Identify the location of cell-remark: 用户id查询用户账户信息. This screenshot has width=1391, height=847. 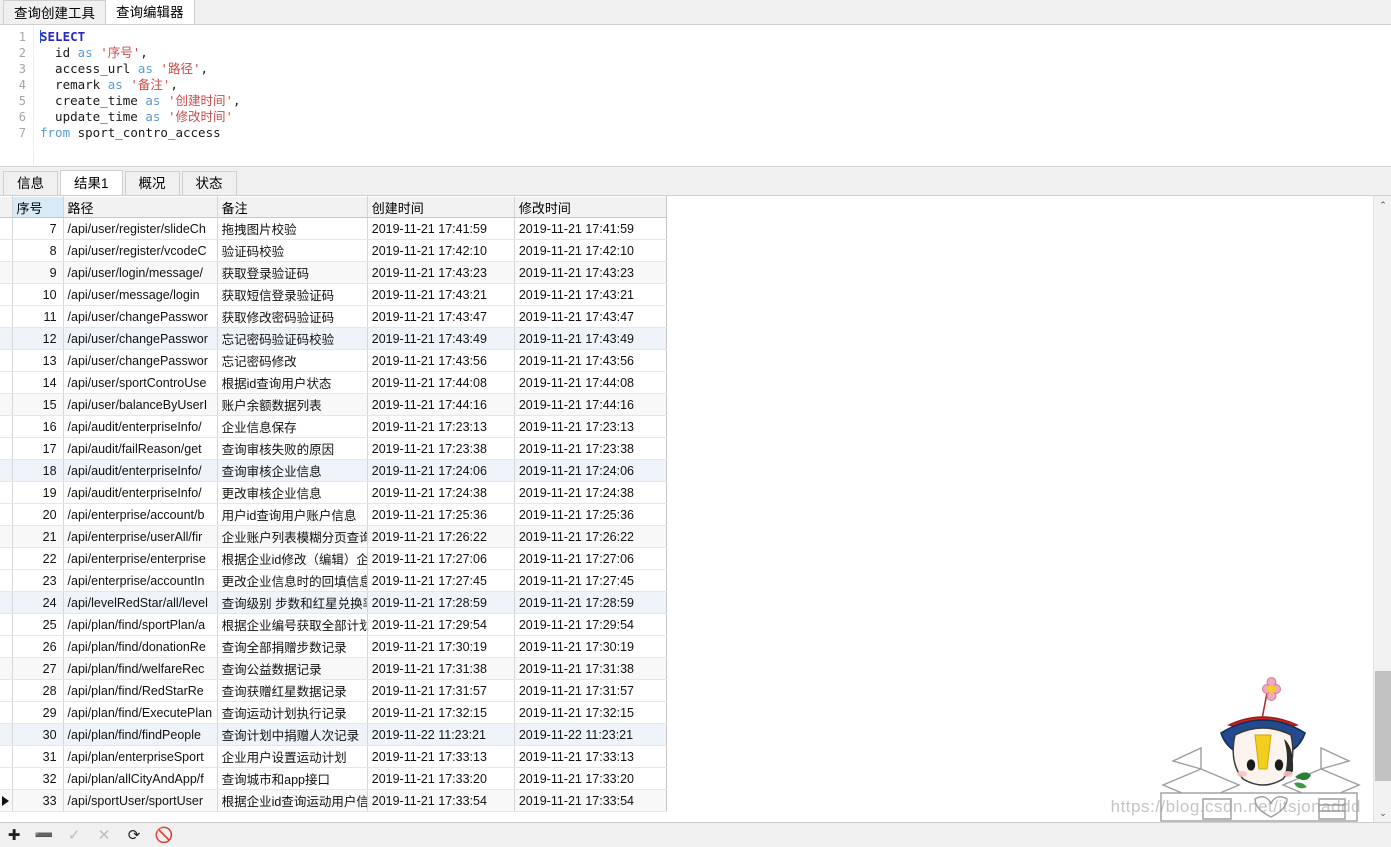
(292, 514).